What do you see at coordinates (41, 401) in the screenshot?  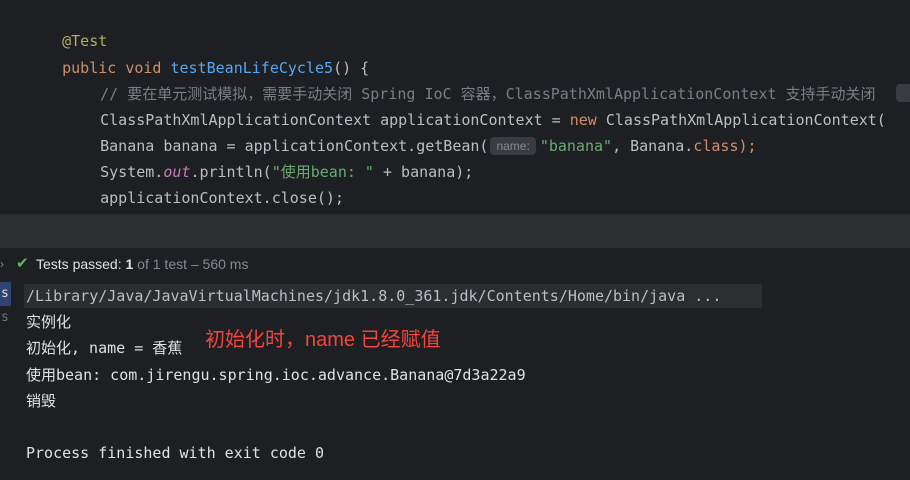 I see `console-line-destroy: 销毁` at bounding box center [41, 401].